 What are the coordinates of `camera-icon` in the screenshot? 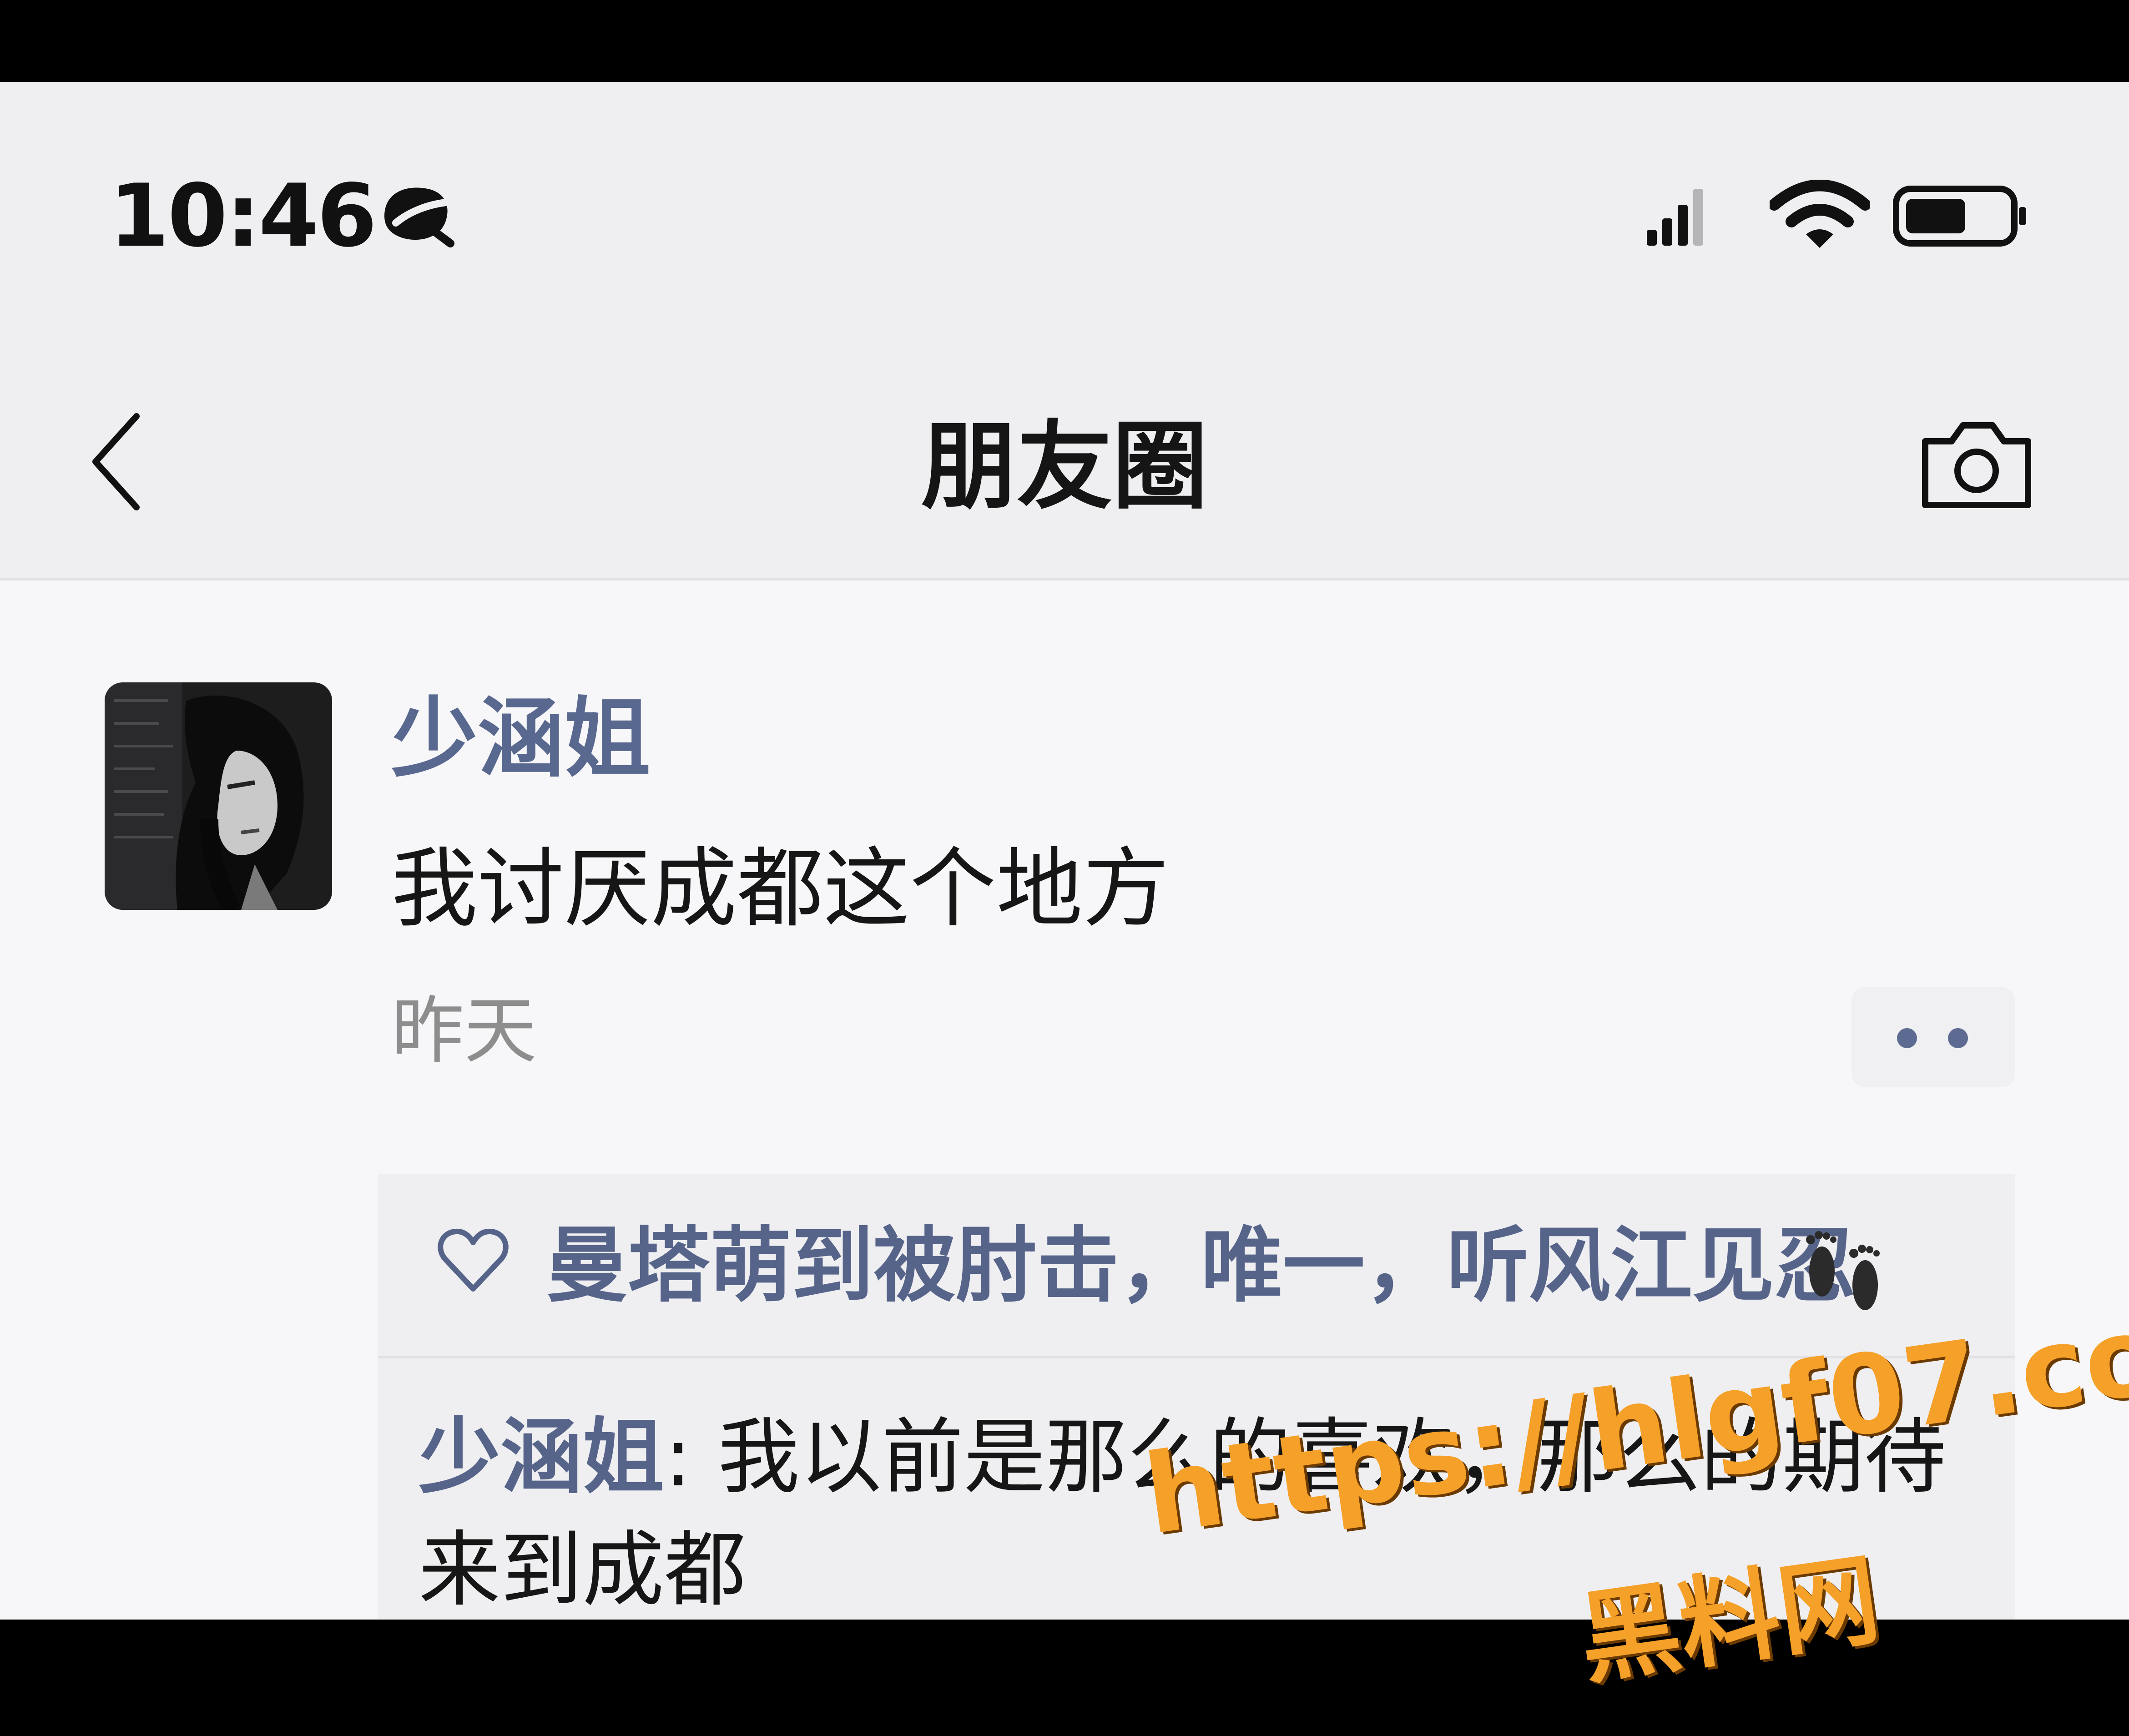 It's located at (1977, 464).